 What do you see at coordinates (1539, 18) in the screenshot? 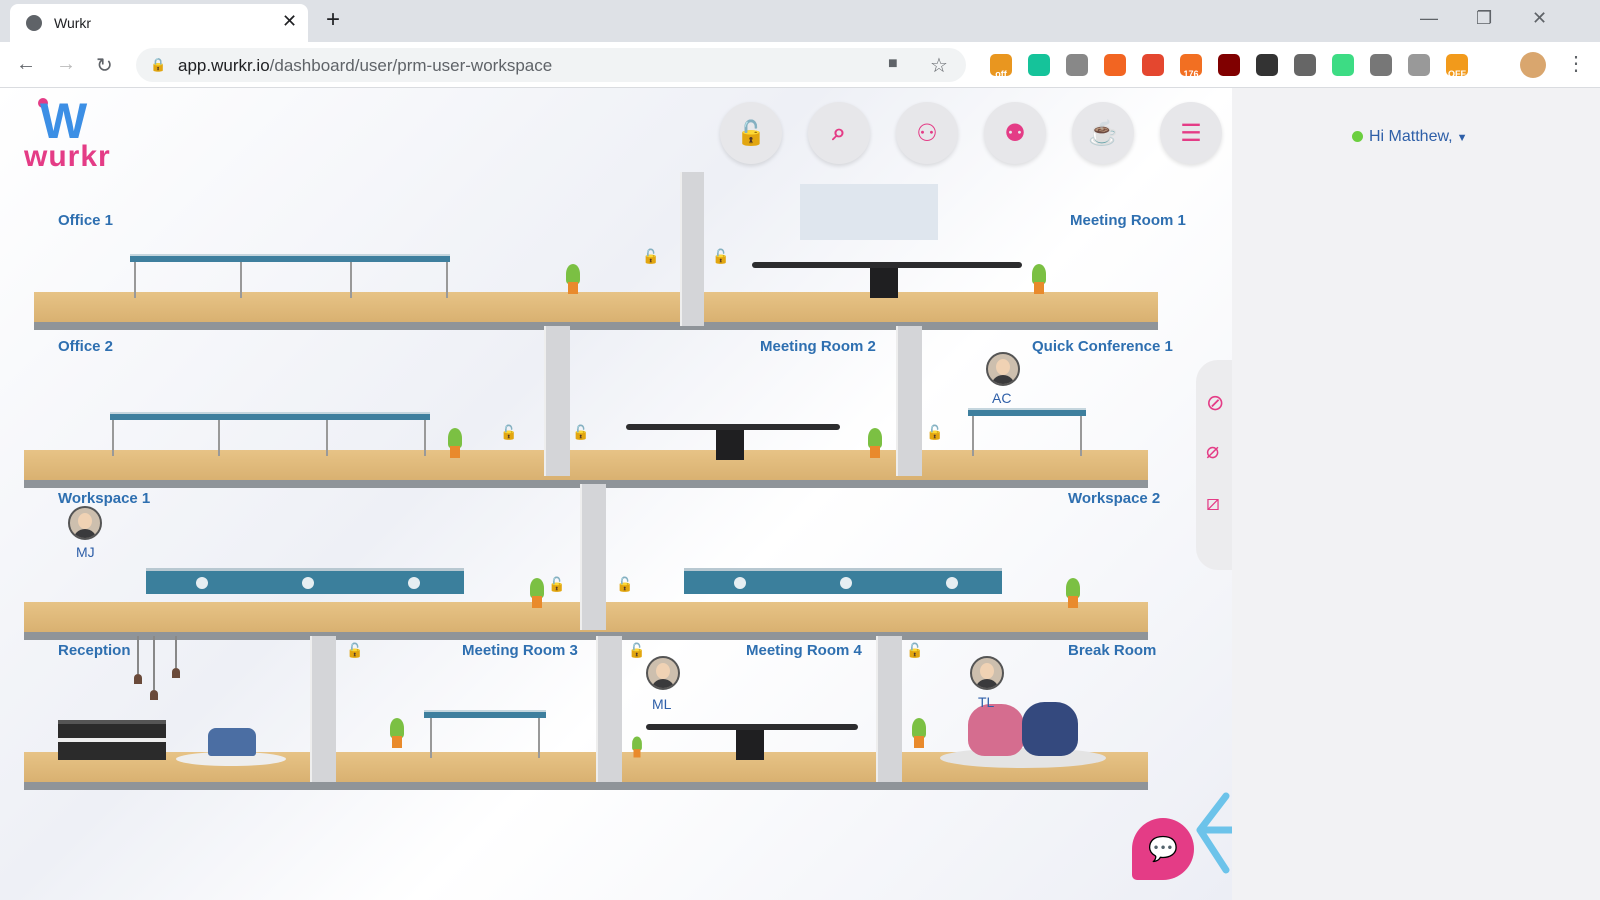
I see `close-window-button: ✕` at bounding box center [1539, 18].